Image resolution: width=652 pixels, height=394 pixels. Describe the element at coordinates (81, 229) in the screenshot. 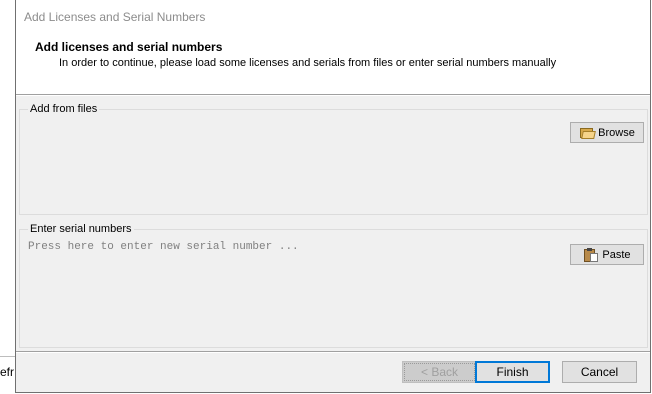

I see `enter-serial-numbers-label: Enter serial numbers` at that location.